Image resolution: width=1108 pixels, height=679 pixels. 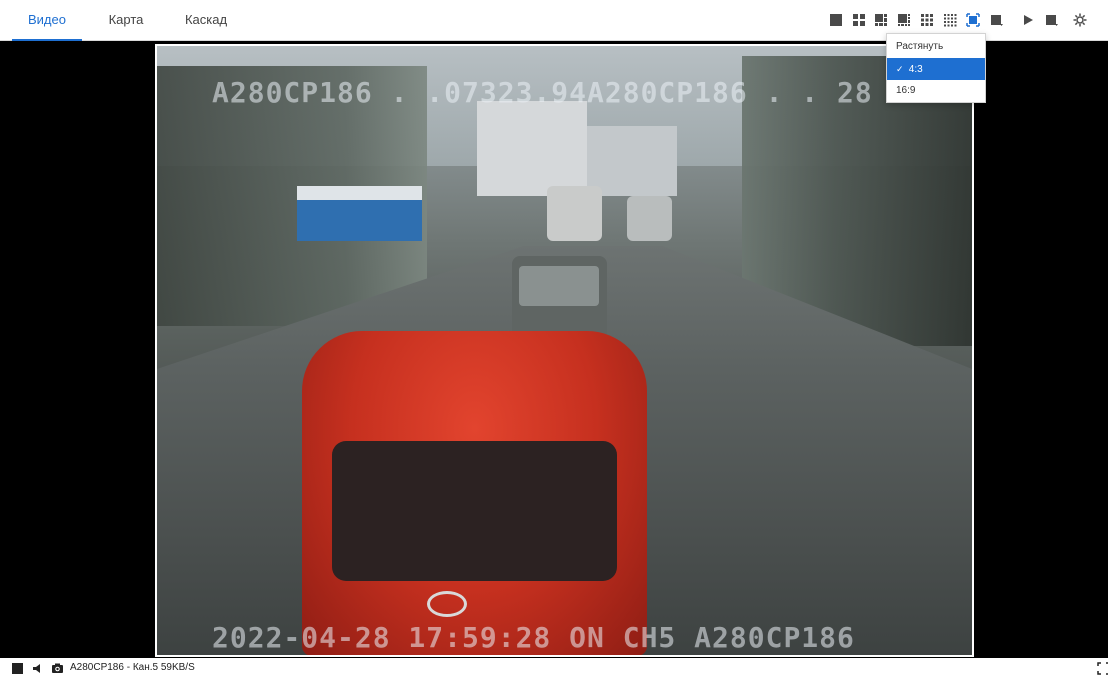 I want to click on menu-item-16-9: 16:9, so click(x=936, y=91).